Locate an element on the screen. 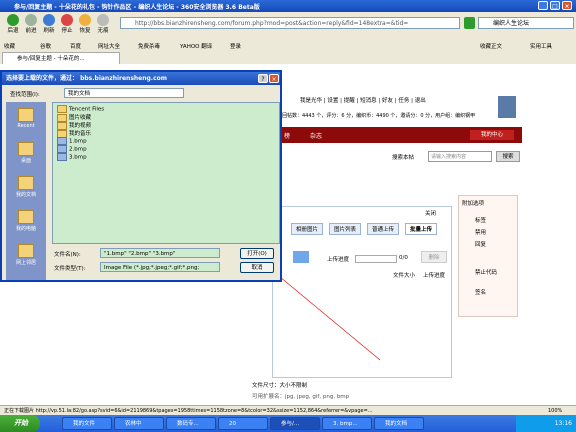 The image size is (576, 432). open-button: 打开(O) is located at coordinates (257, 253).